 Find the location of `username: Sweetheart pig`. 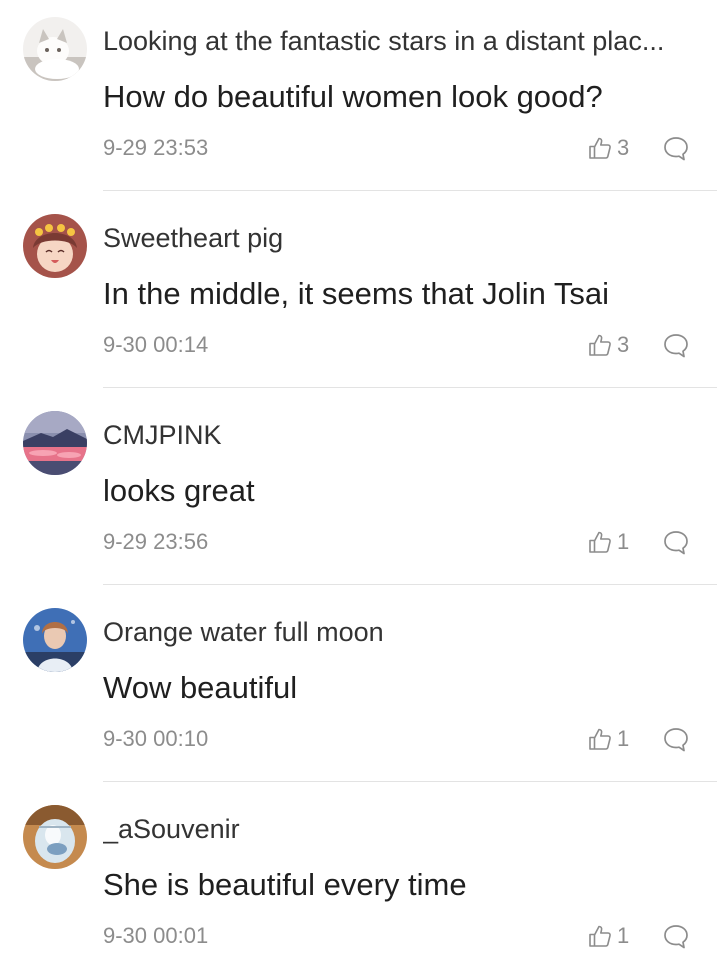

username: Sweetheart pig is located at coordinates (401, 238).